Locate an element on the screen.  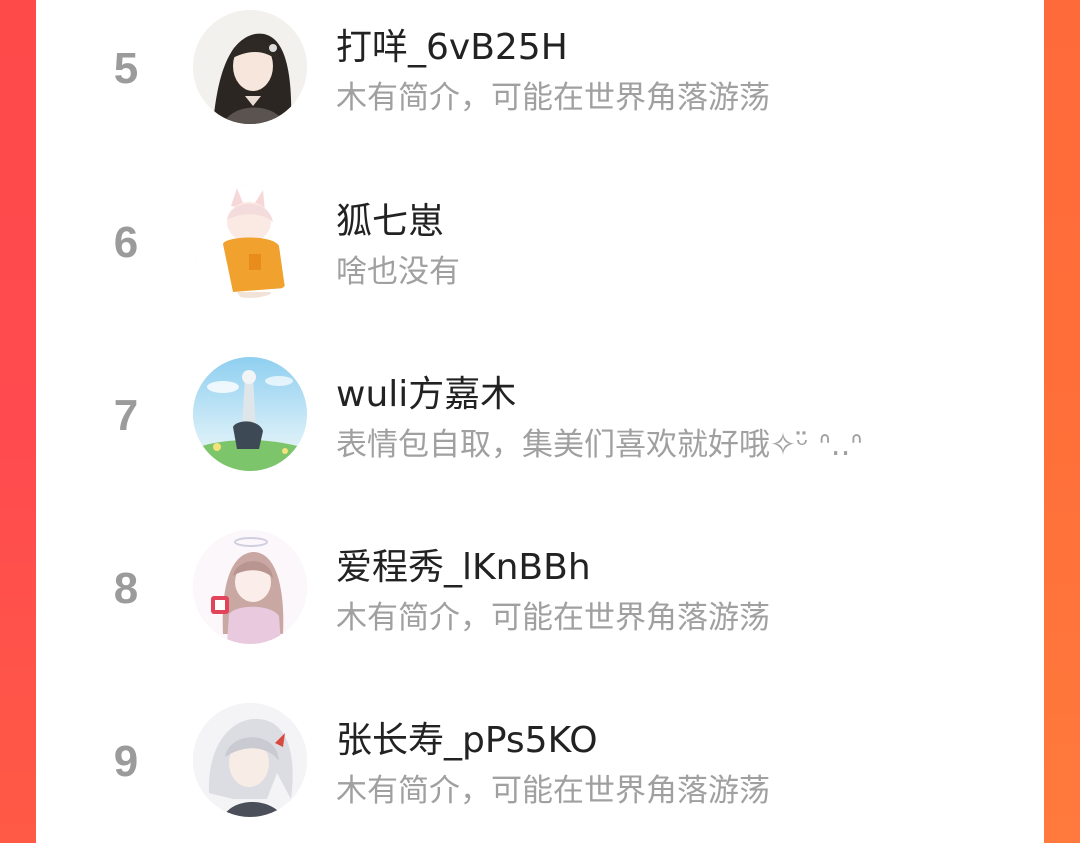
rank-number: 7 is located at coordinates (126, 415).